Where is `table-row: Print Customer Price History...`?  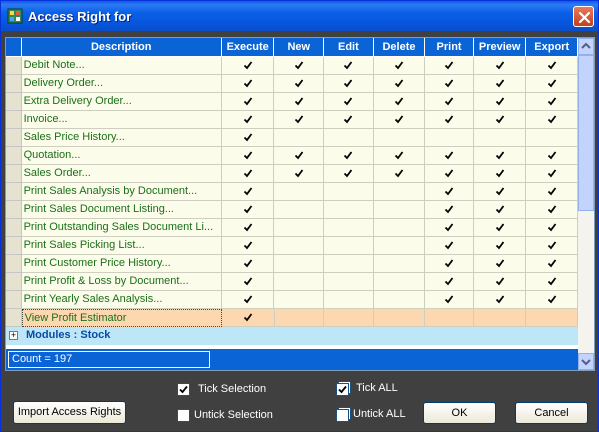 table-row: Print Customer Price History... is located at coordinates (292, 264).